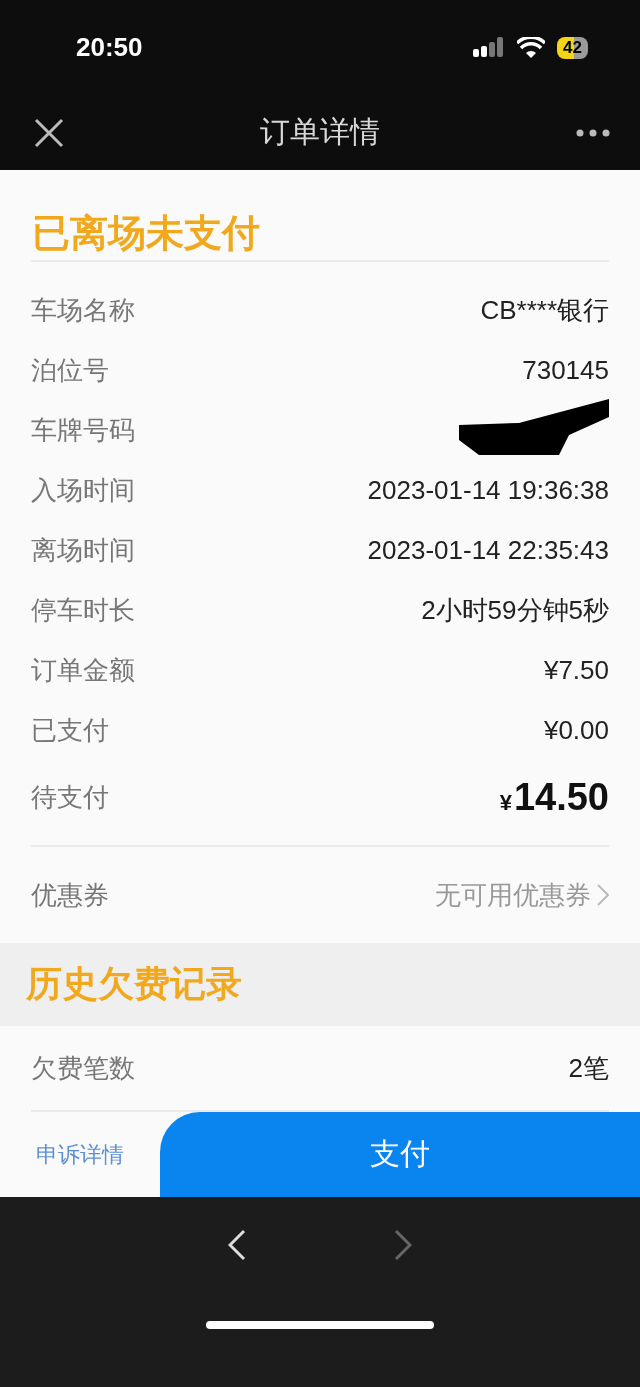  Describe the element at coordinates (554, 797) in the screenshot. I see `amount-due: ¥14.50` at that location.